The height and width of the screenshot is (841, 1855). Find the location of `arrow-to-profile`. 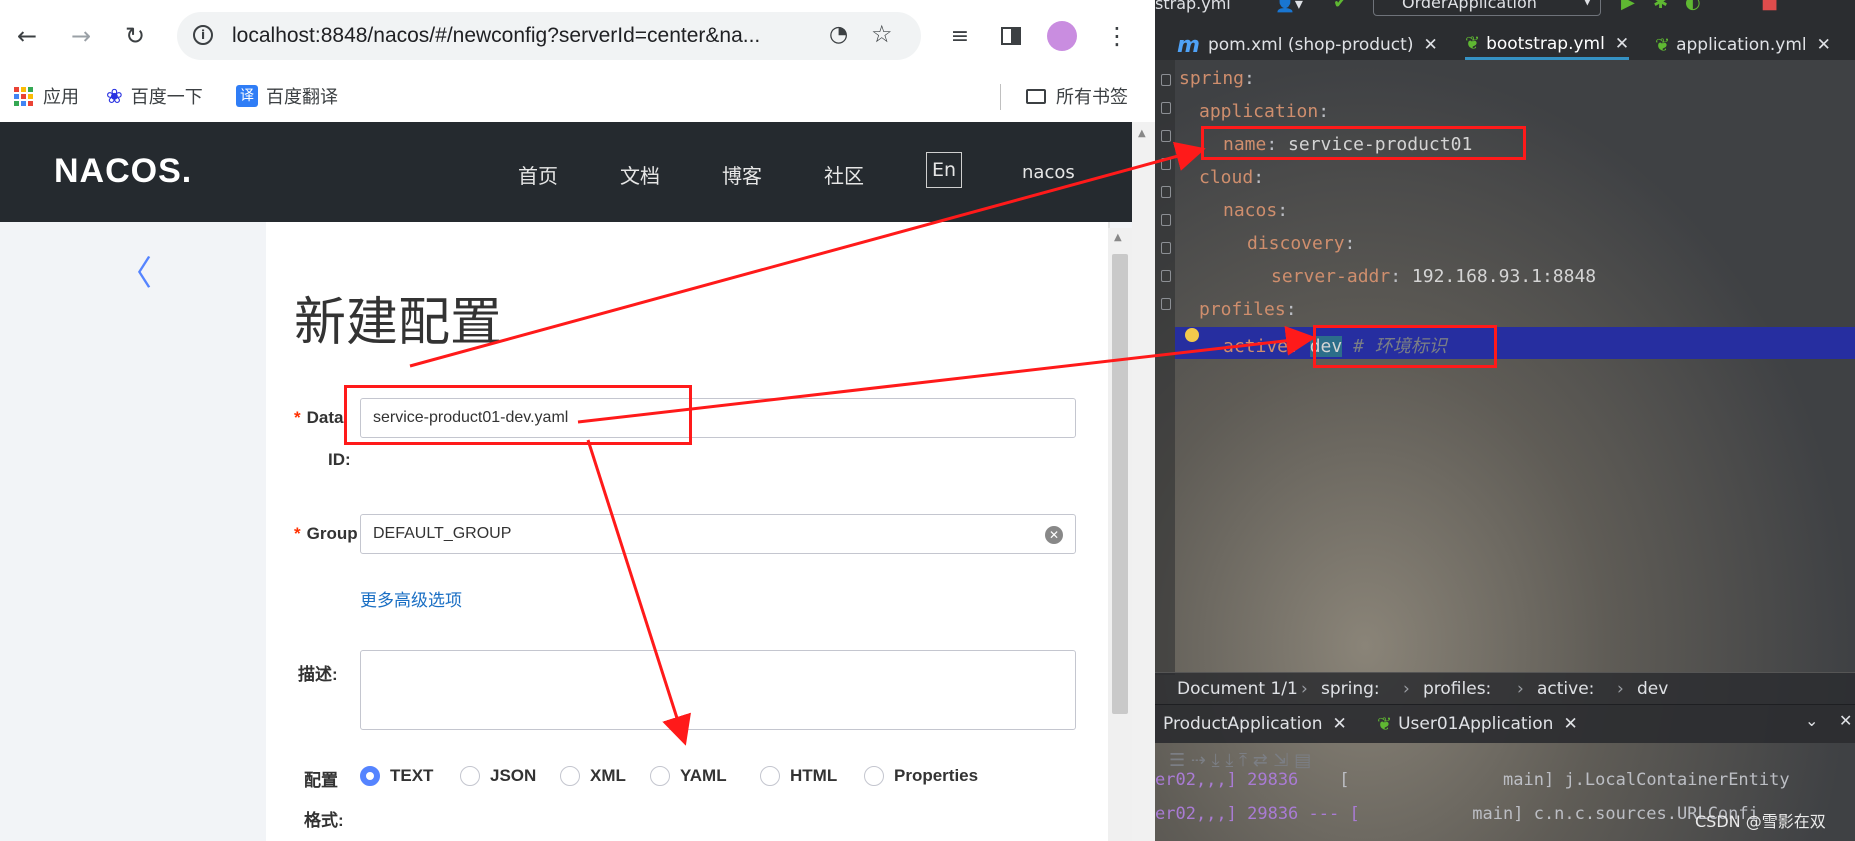

arrow-to-profile is located at coordinates (946, 374).